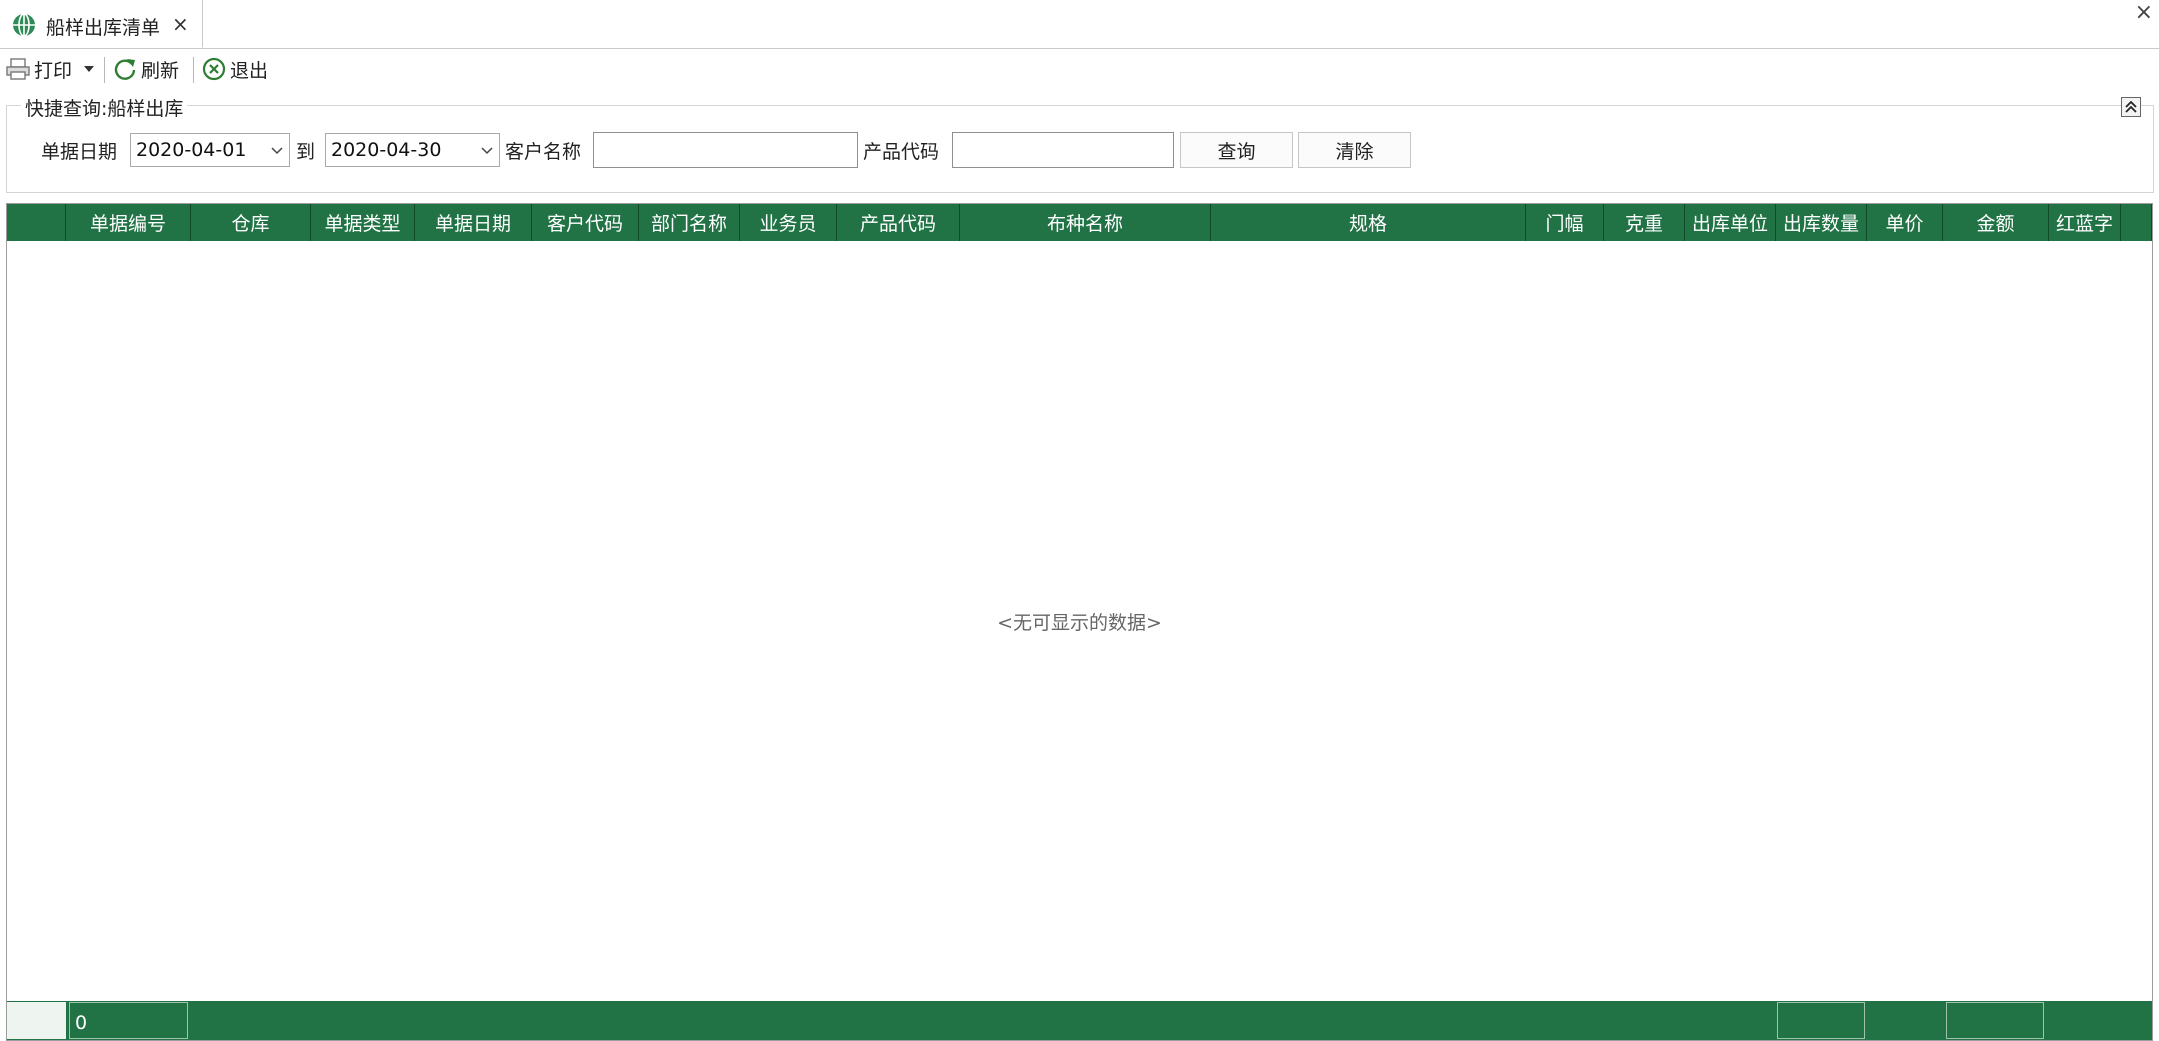 This screenshot has width=2159, height=1041. Describe the element at coordinates (81, 1023) in the screenshot. I see `footer-count: 0` at that location.